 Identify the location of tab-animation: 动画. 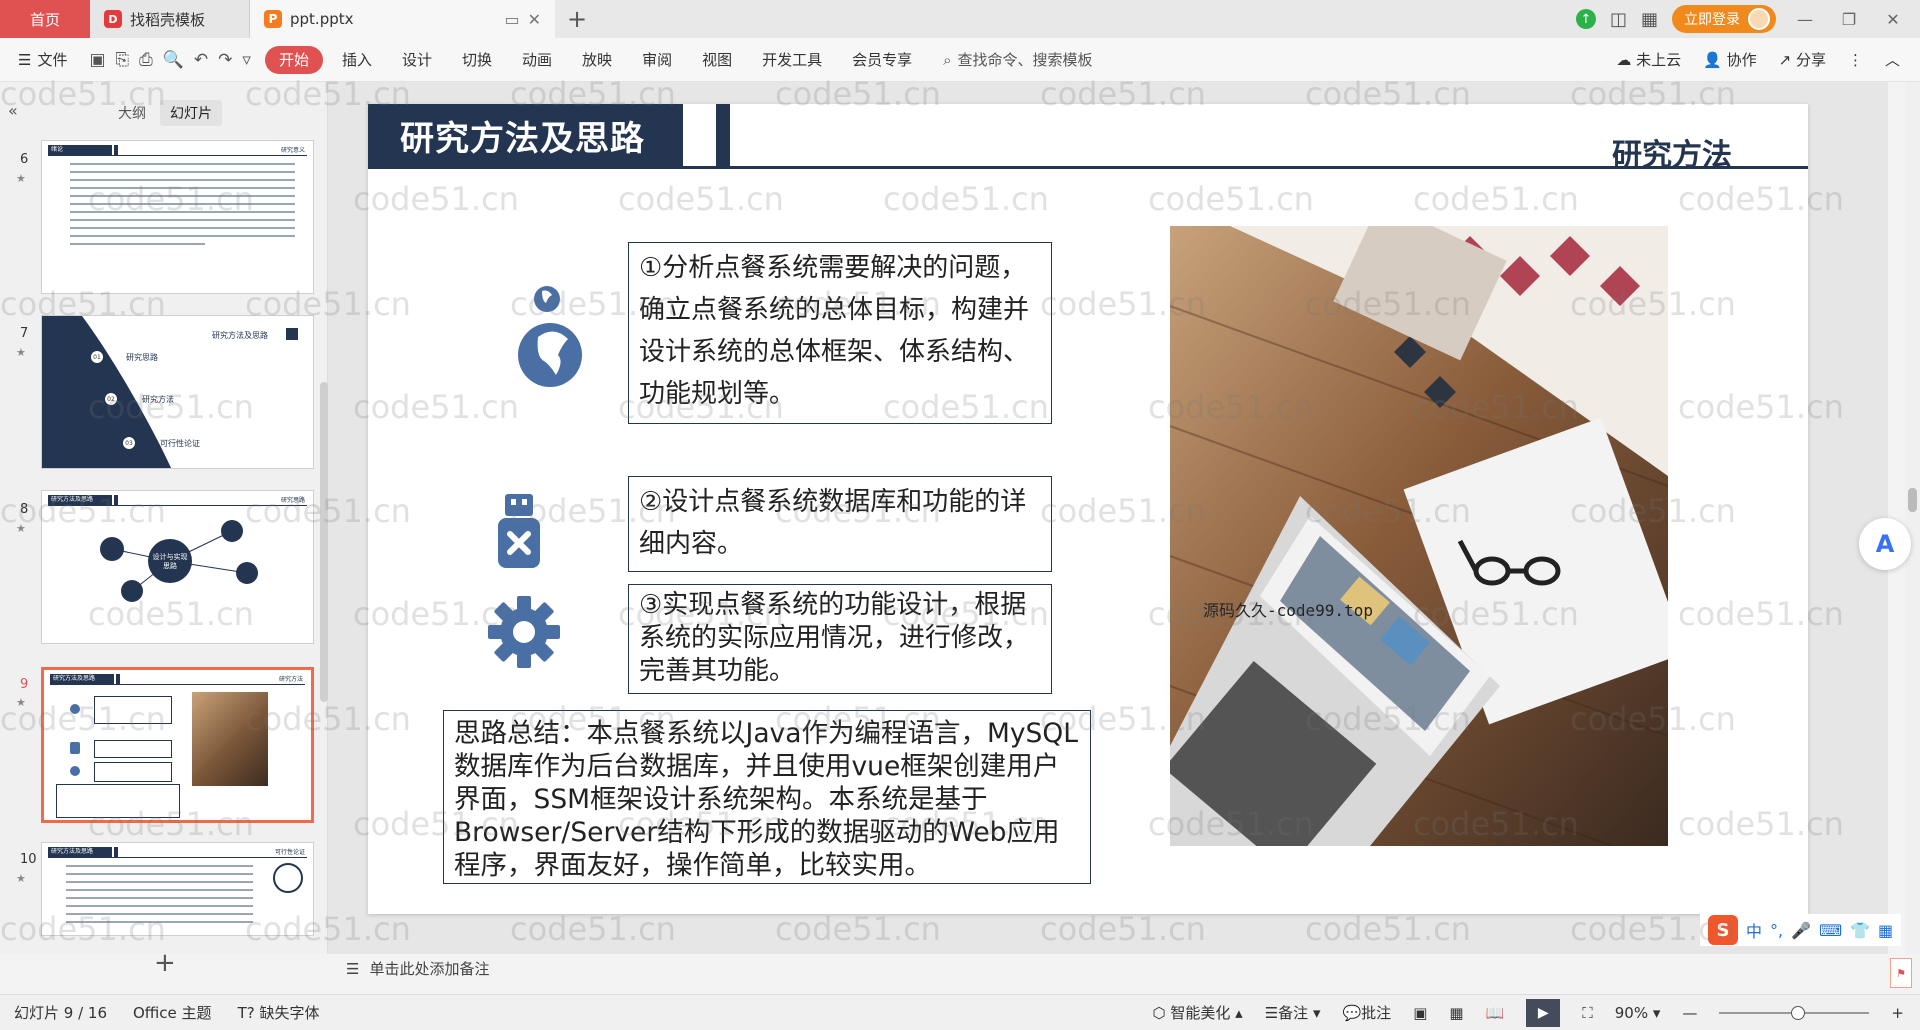
(537, 60).